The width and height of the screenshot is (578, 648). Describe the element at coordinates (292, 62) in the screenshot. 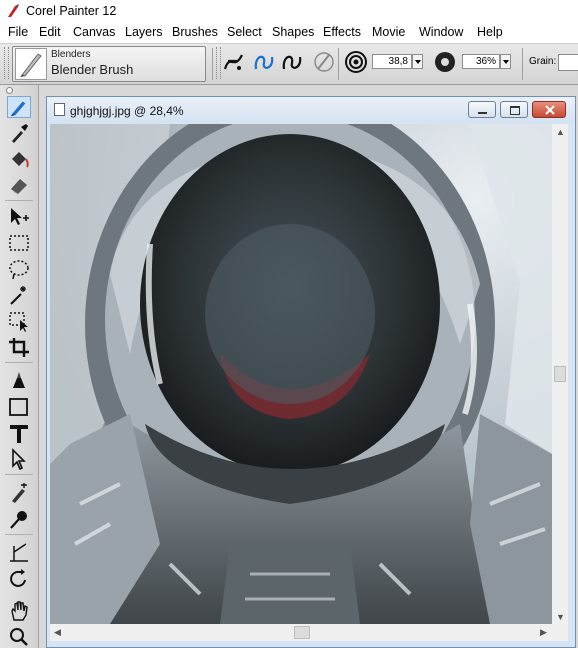

I see `stroke-type-curve-icon` at that location.